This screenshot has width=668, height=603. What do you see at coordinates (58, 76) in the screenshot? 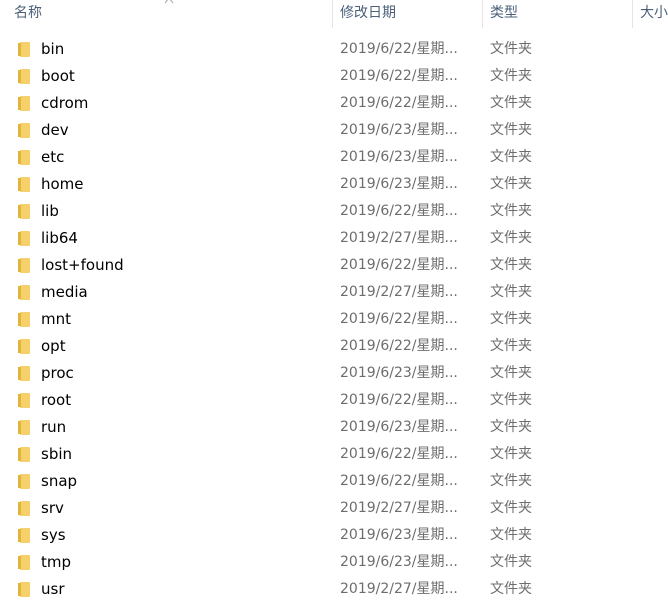
I see `file-name: boot` at bounding box center [58, 76].